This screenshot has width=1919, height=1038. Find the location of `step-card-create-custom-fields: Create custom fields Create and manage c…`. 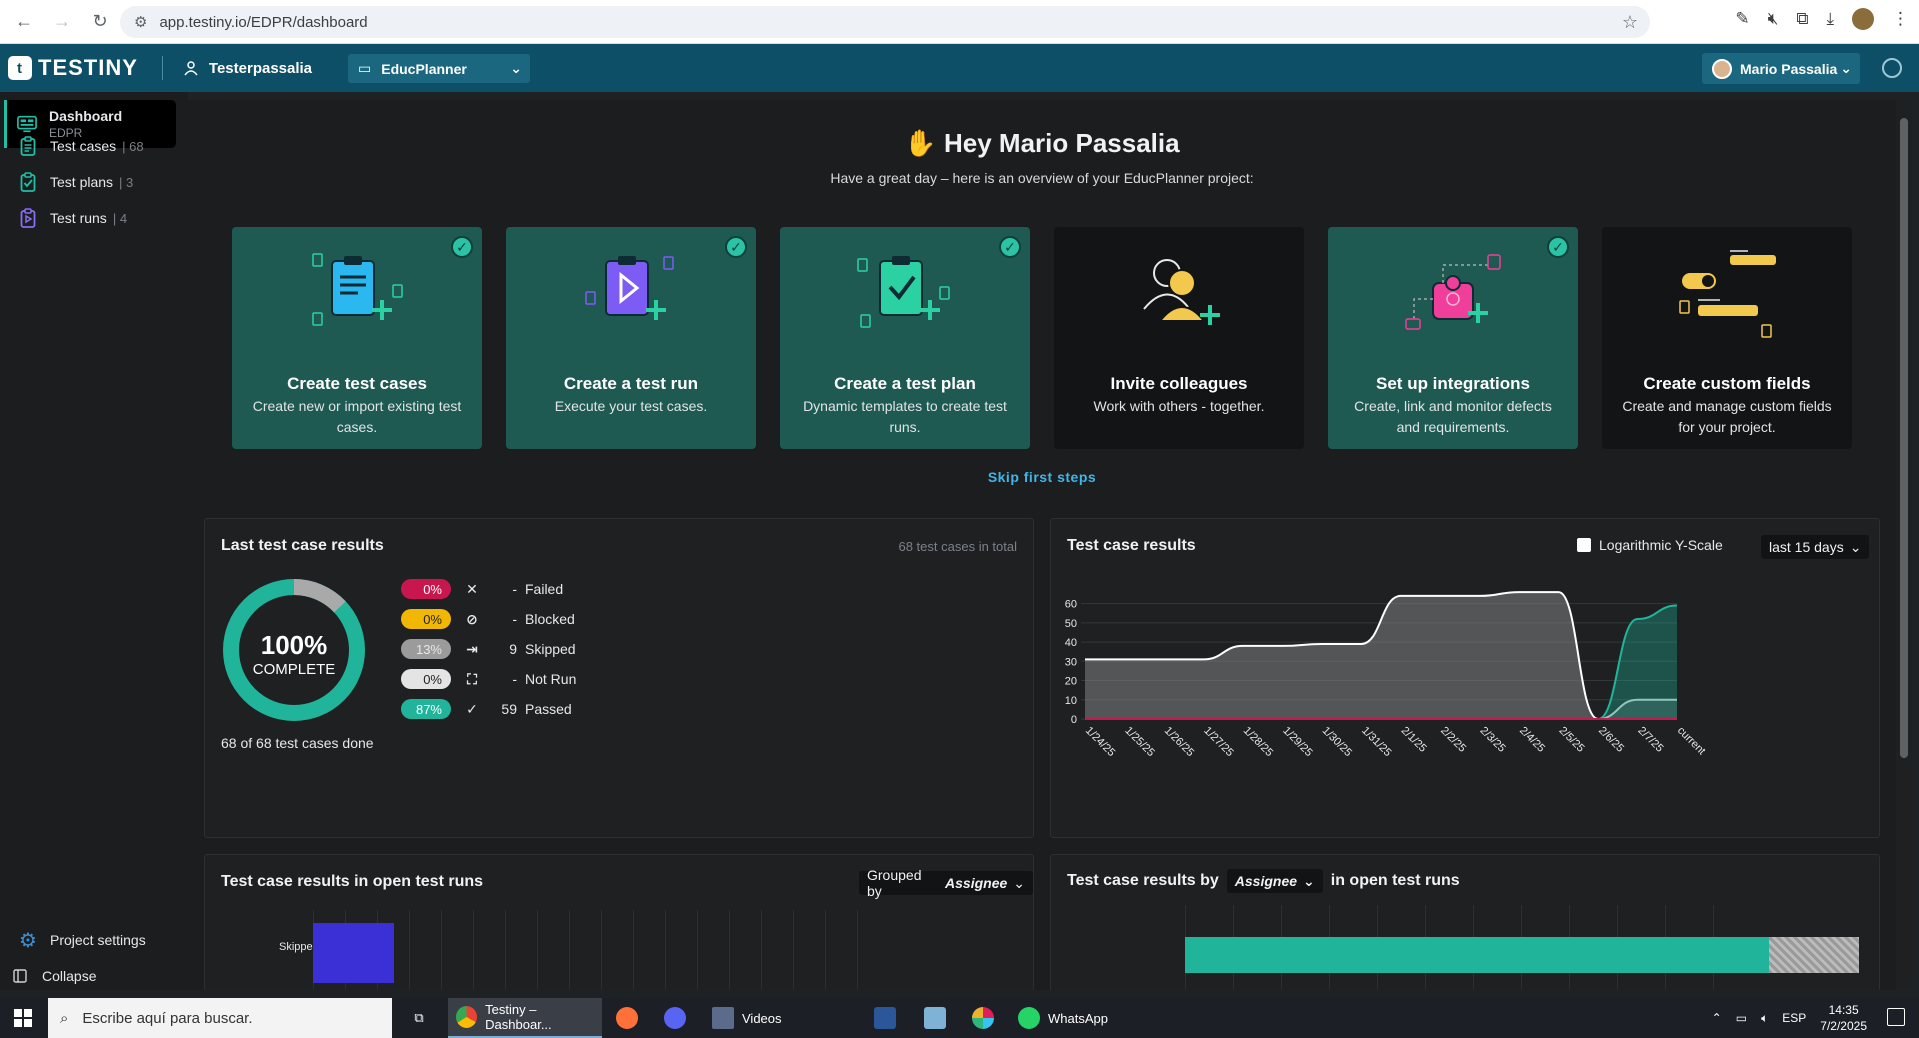

step-card-create-custom-fields: Create custom fields Create and manage c… is located at coordinates (1727, 338).